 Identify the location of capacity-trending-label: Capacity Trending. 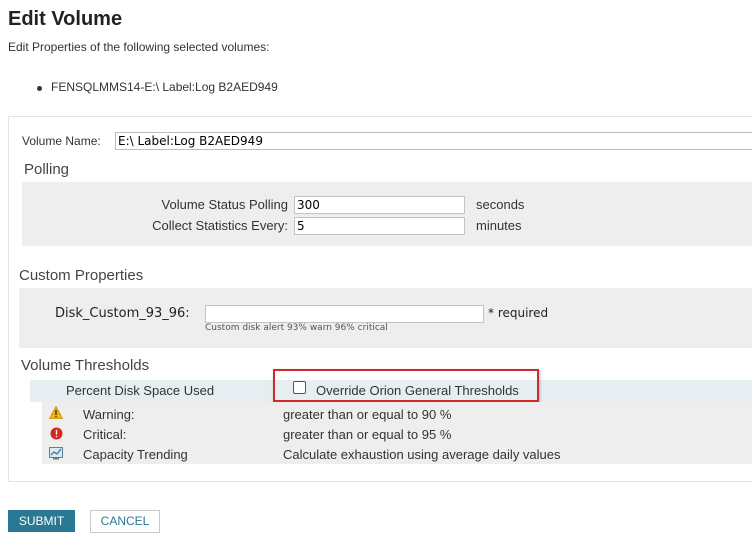
(135, 454).